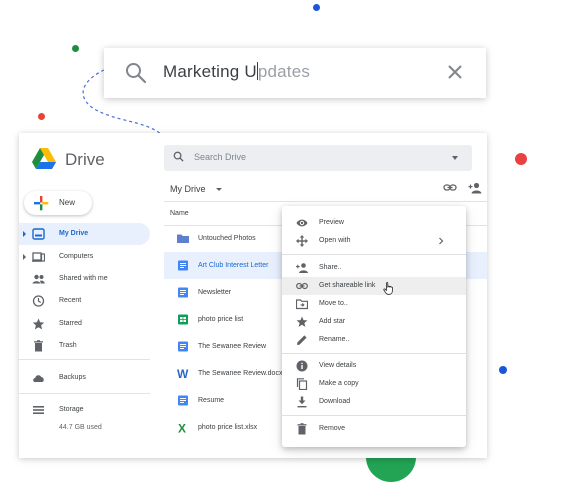 The height and width of the screenshot is (490, 573). I want to click on menu-item-label: Rename.., so click(334, 339).